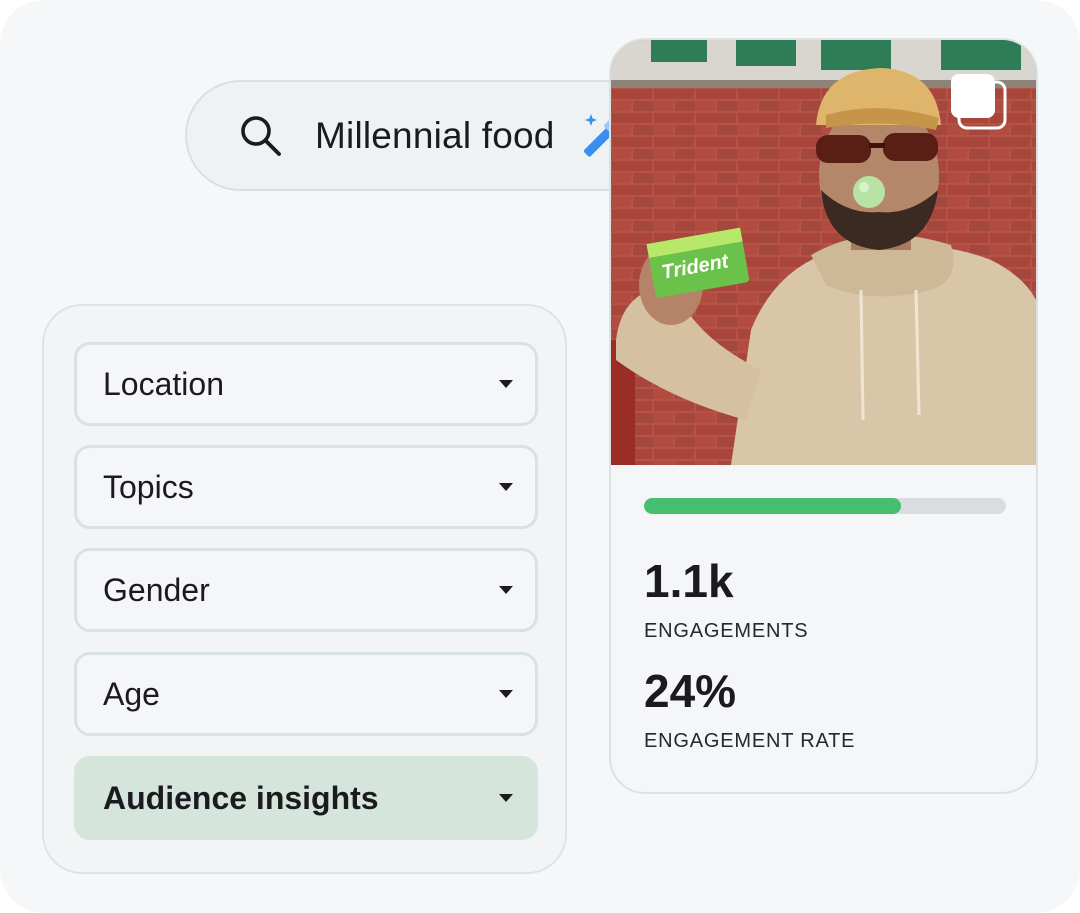 The height and width of the screenshot is (913, 1080). I want to click on engagement-progress-fill, so click(773, 506).